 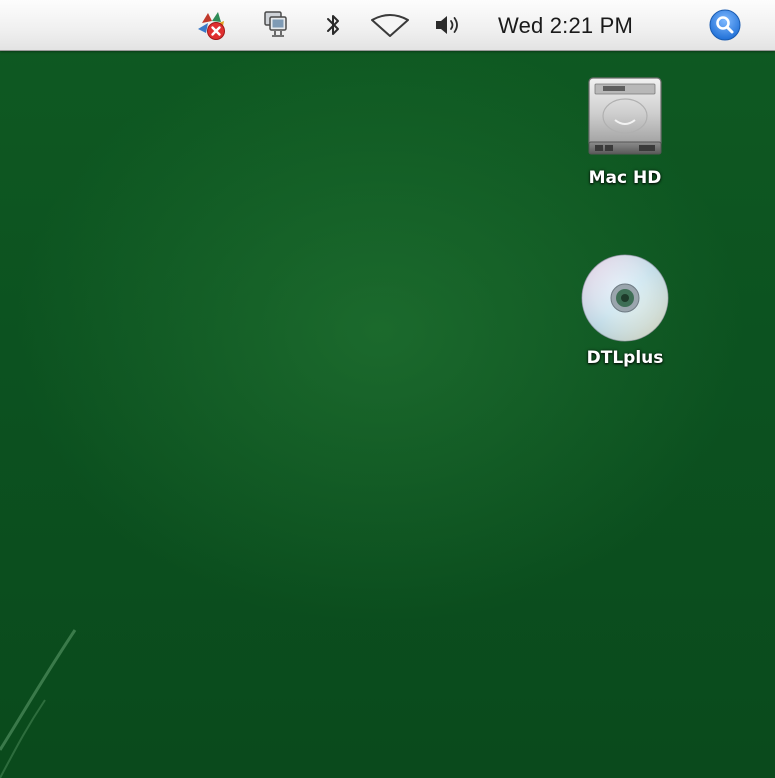 I want to click on desktop-icon-label: Mac HD, so click(x=625, y=178).